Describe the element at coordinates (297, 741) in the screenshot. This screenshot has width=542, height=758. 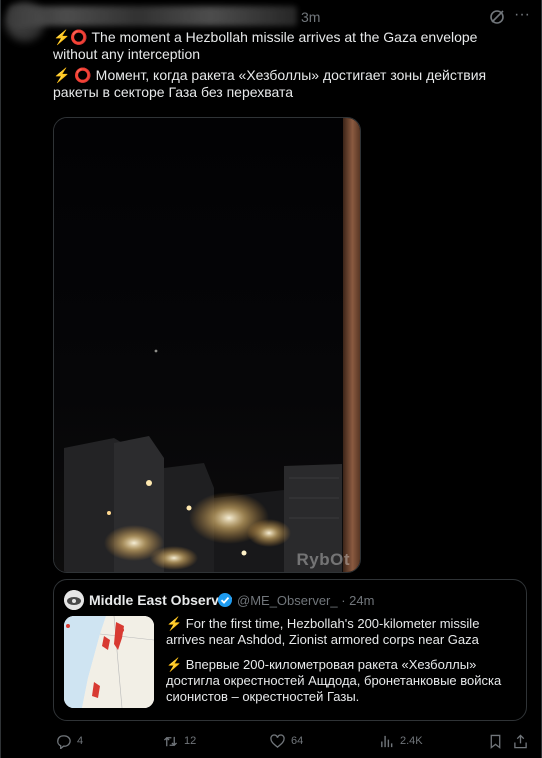
I see `like-count: 64` at that location.